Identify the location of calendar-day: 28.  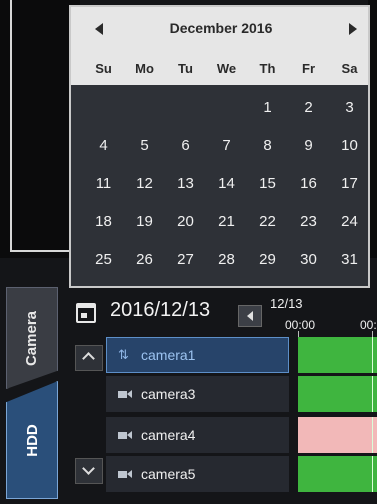
(226, 260).